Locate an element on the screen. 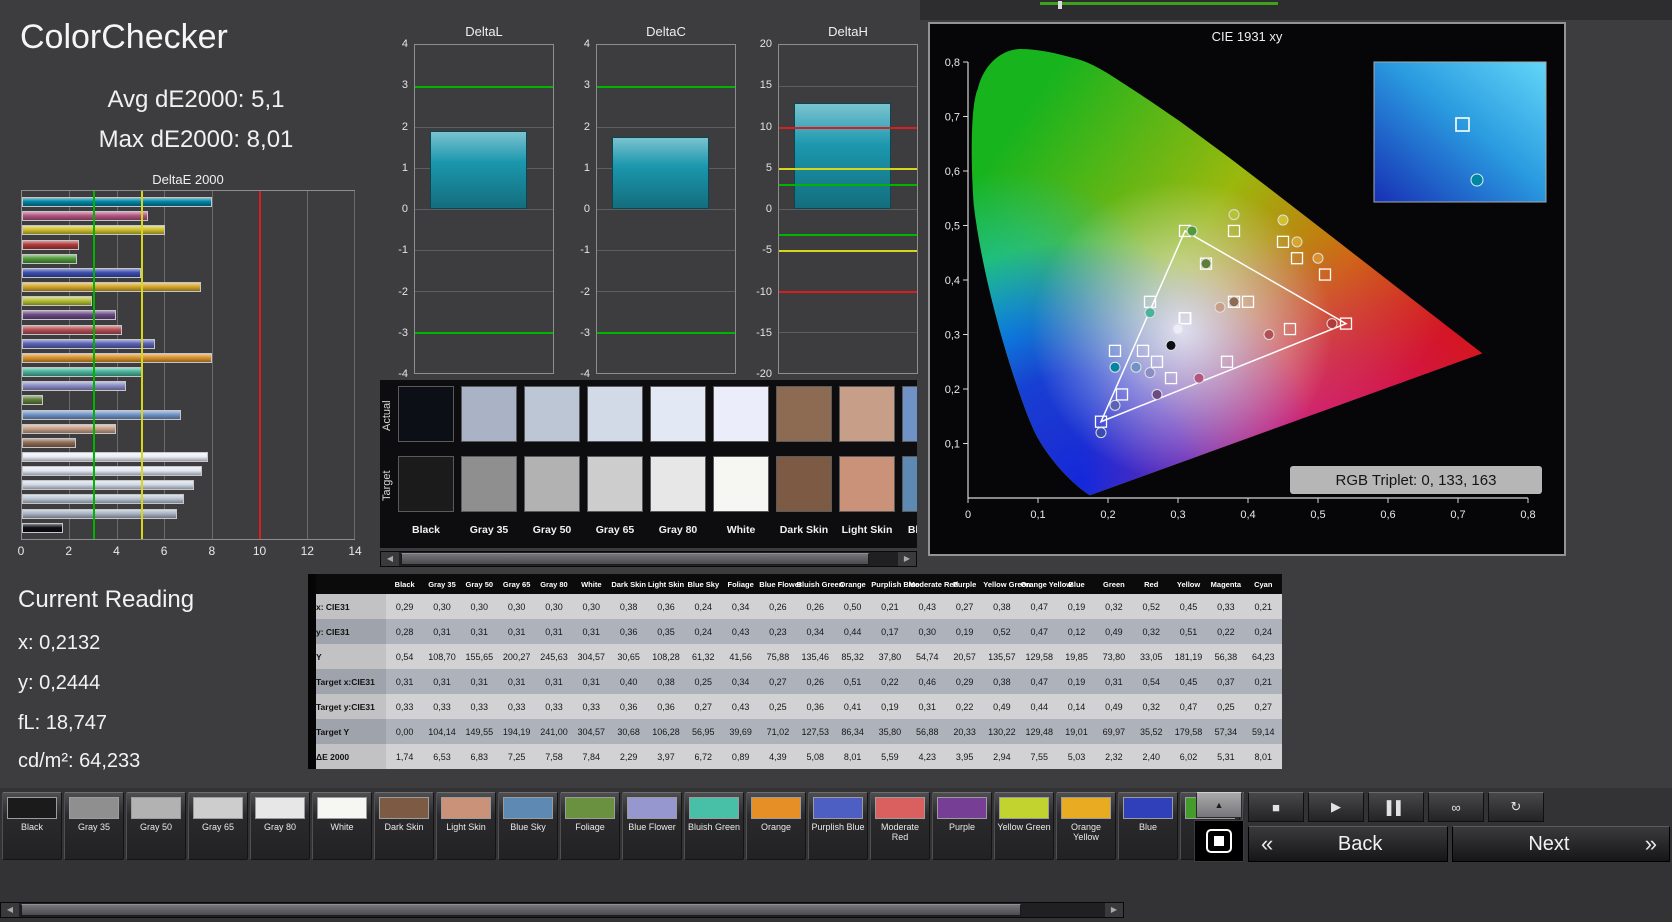  patch-label: Purplish Blue is located at coordinates (838, 827).